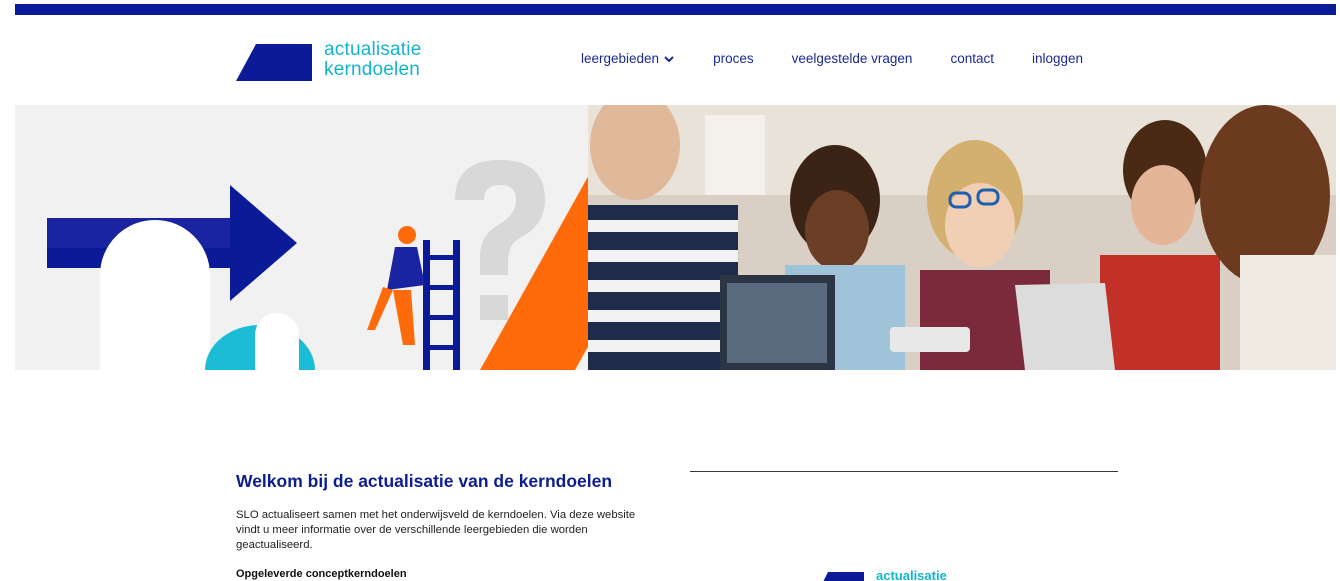 The image size is (1340, 581). I want to click on nav-item-inloggen: inloggen, so click(1057, 58).